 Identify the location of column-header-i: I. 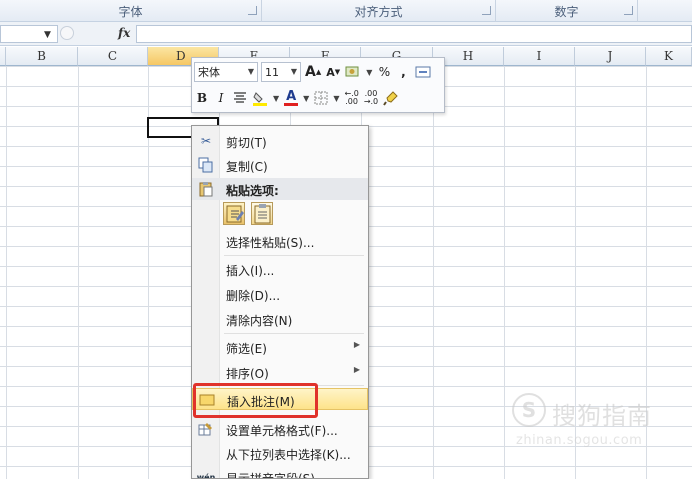
(539, 56).